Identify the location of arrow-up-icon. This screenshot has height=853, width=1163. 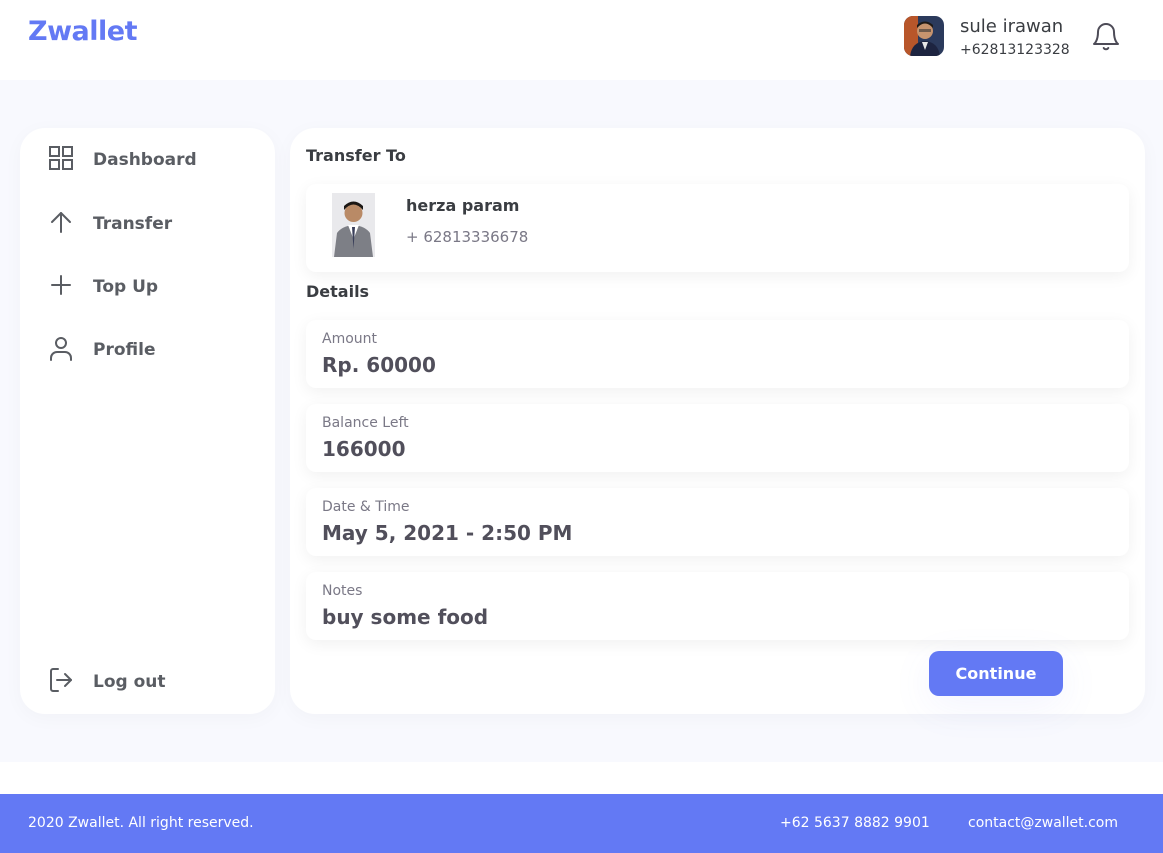
(61, 224).